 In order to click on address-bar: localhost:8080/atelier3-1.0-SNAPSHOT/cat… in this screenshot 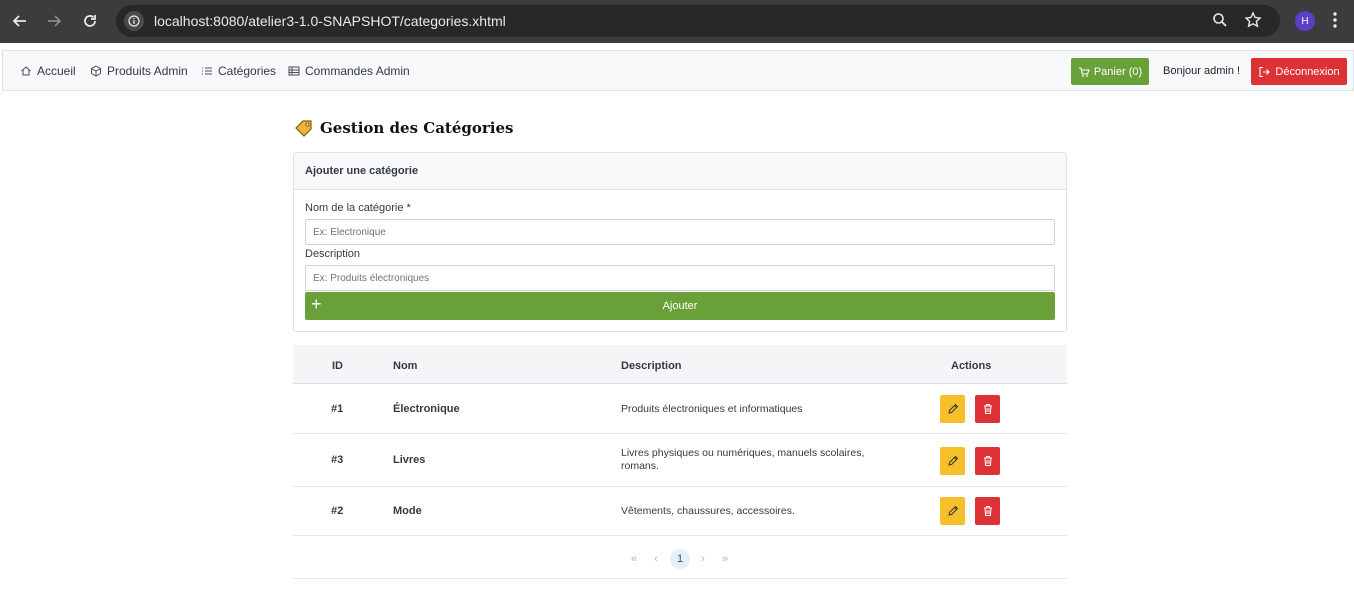, I will do `click(698, 21)`.